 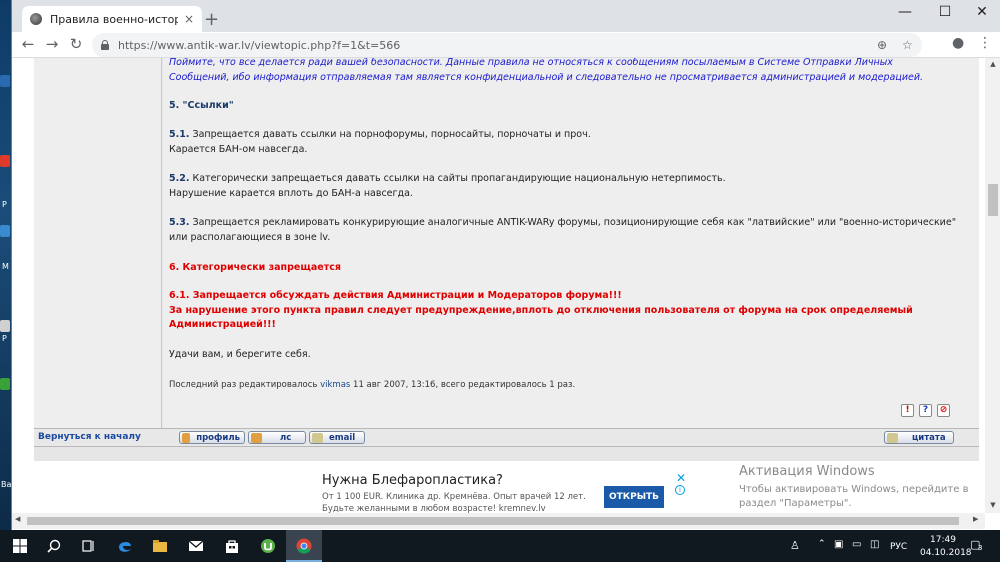 I want to click on reload-button: ↻, so click(x=76, y=44).